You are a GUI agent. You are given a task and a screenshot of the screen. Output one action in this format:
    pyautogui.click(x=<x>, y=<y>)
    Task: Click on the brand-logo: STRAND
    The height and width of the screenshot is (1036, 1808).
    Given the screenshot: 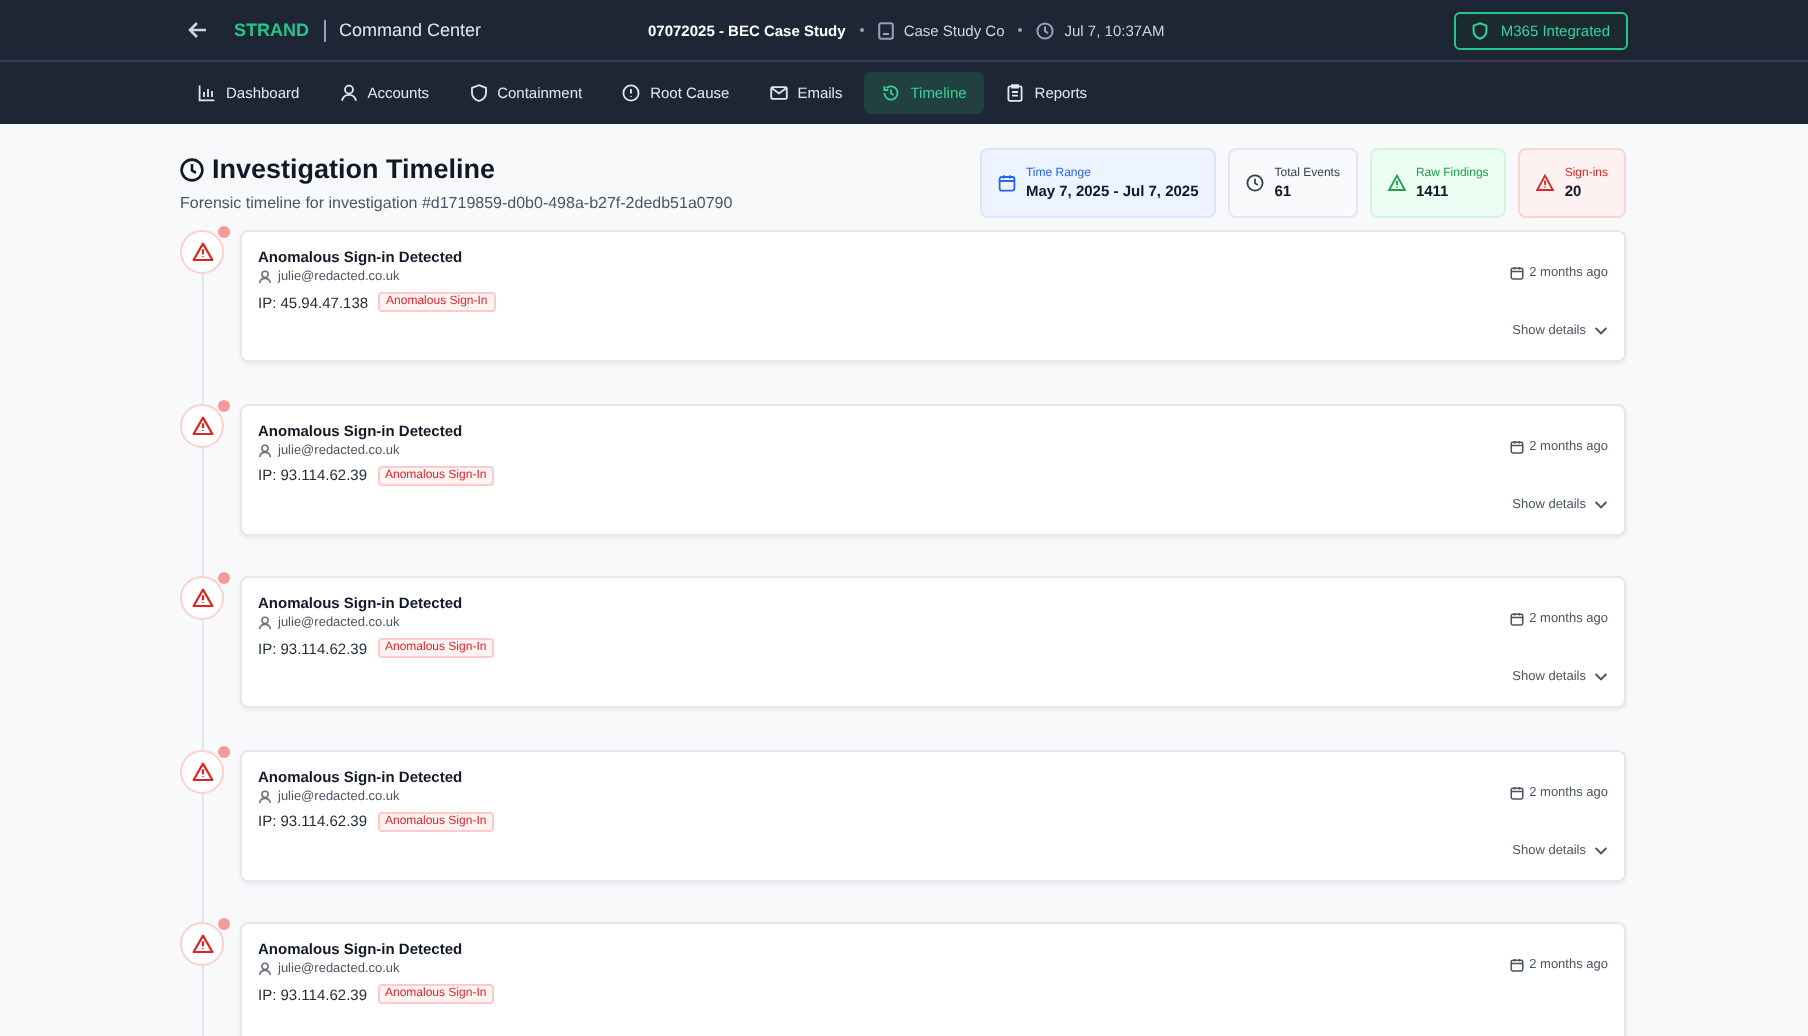 What is the action you would take?
    pyautogui.click(x=271, y=30)
    